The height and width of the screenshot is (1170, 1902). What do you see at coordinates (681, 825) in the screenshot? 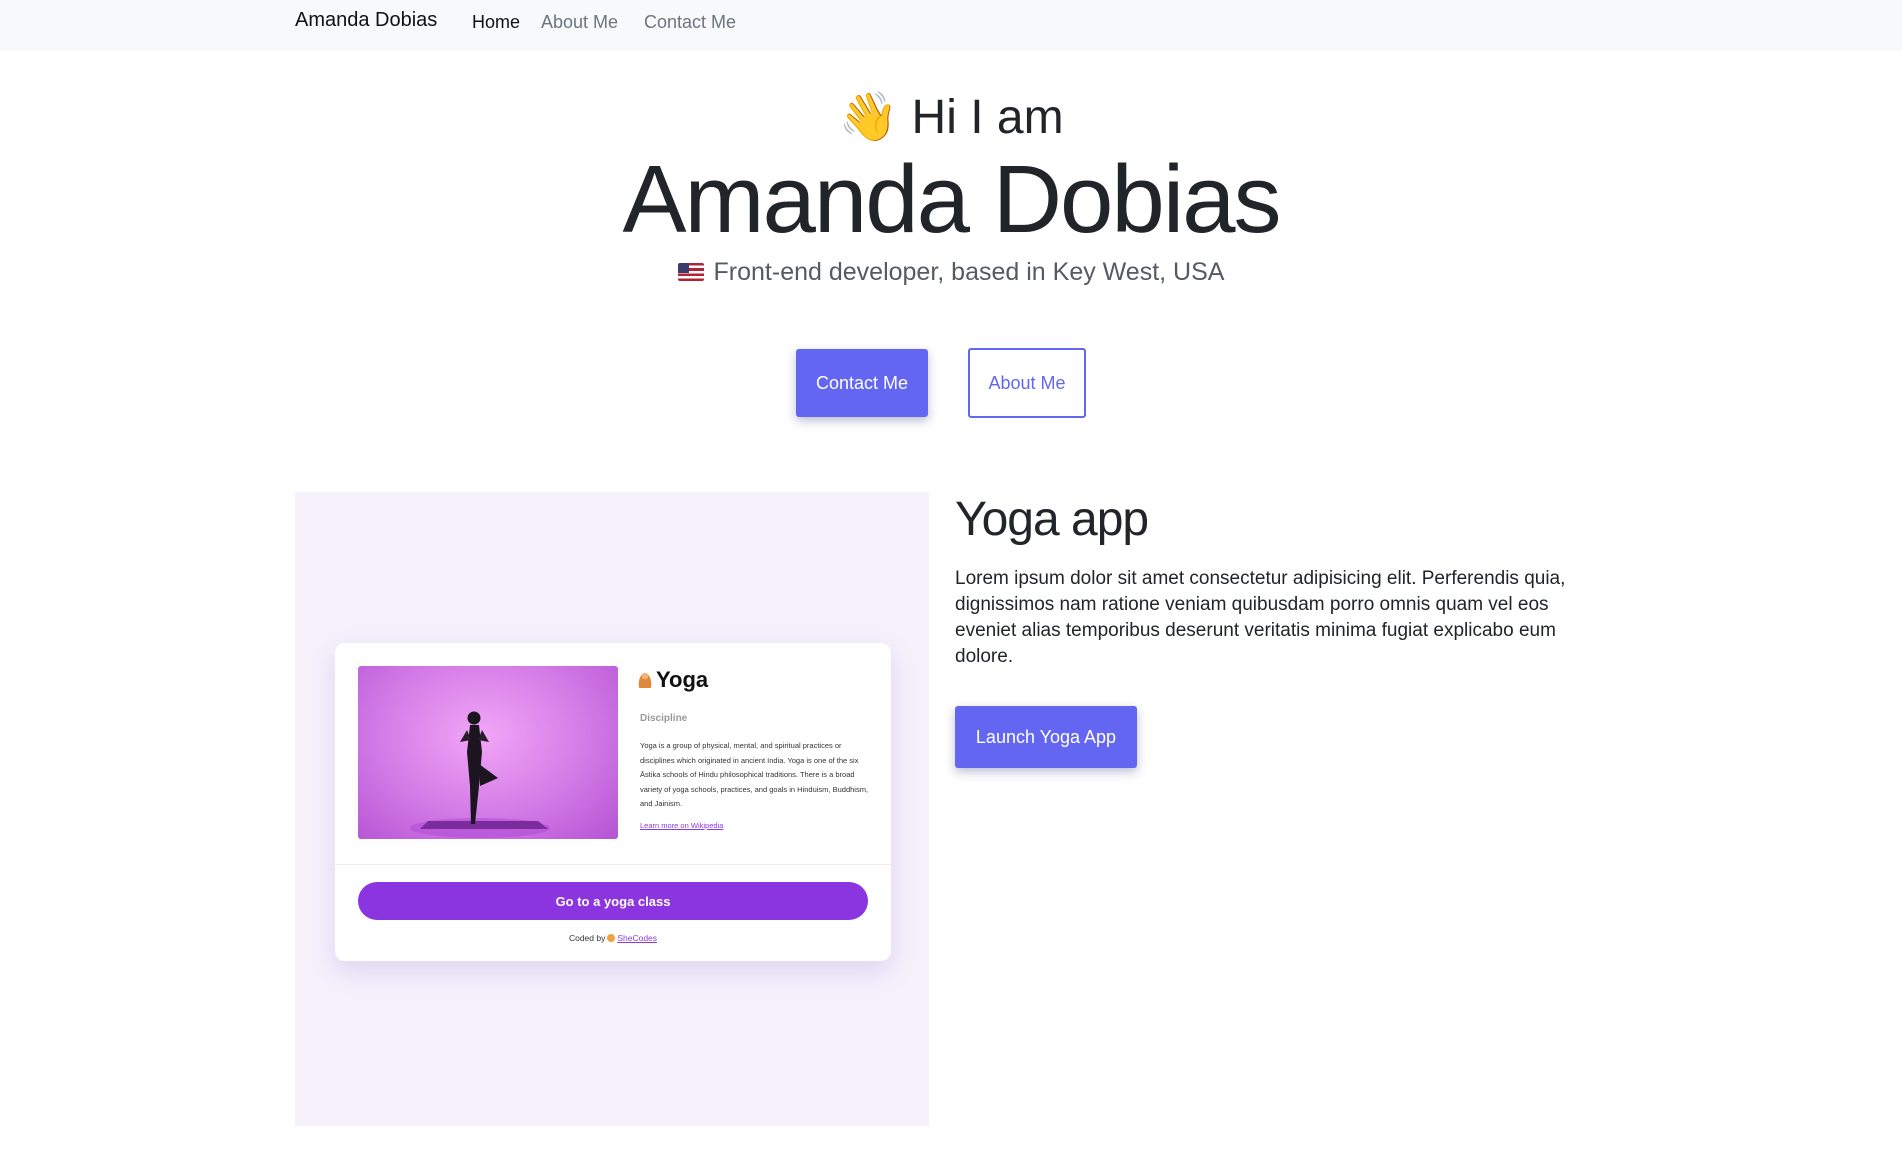
I see `preview-wikipedia-link: Learn more on Wikipedia` at bounding box center [681, 825].